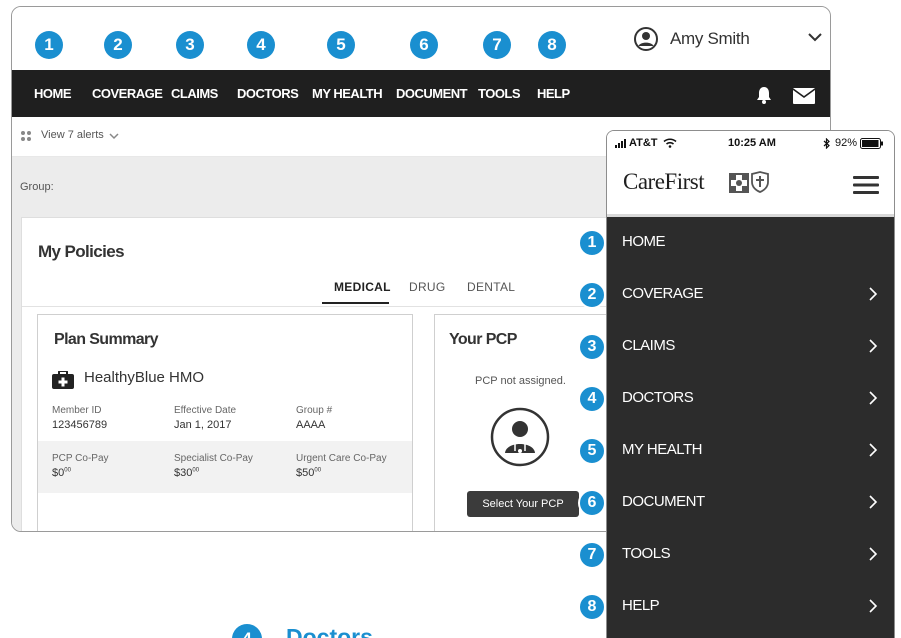 This screenshot has height=638, width=901. I want to click on clock: 10:25 AM, so click(752, 143).